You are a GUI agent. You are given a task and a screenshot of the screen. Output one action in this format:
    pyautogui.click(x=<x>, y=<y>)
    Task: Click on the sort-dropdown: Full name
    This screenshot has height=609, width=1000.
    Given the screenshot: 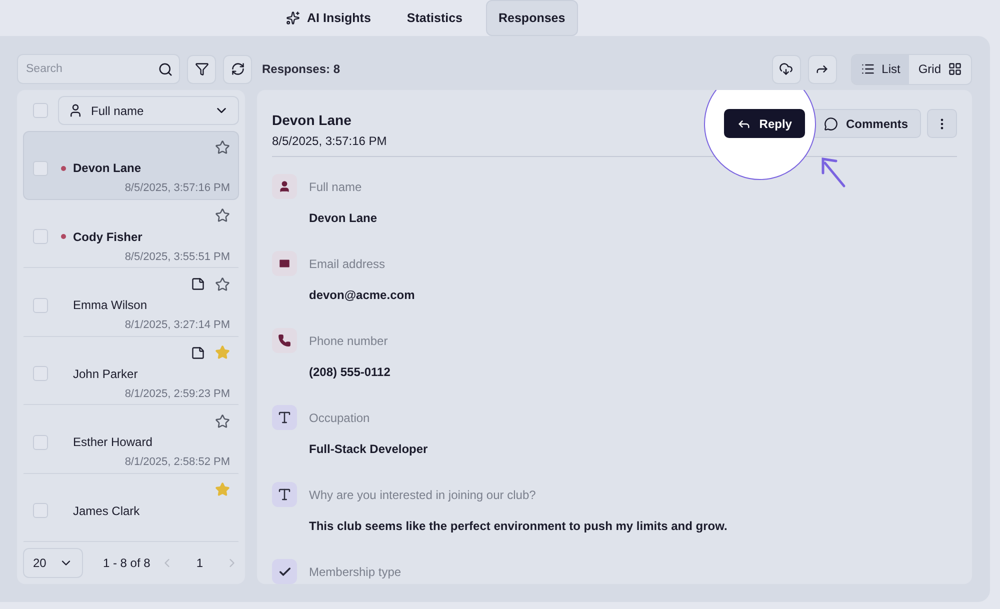 What is the action you would take?
    pyautogui.click(x=148, y=110)
    